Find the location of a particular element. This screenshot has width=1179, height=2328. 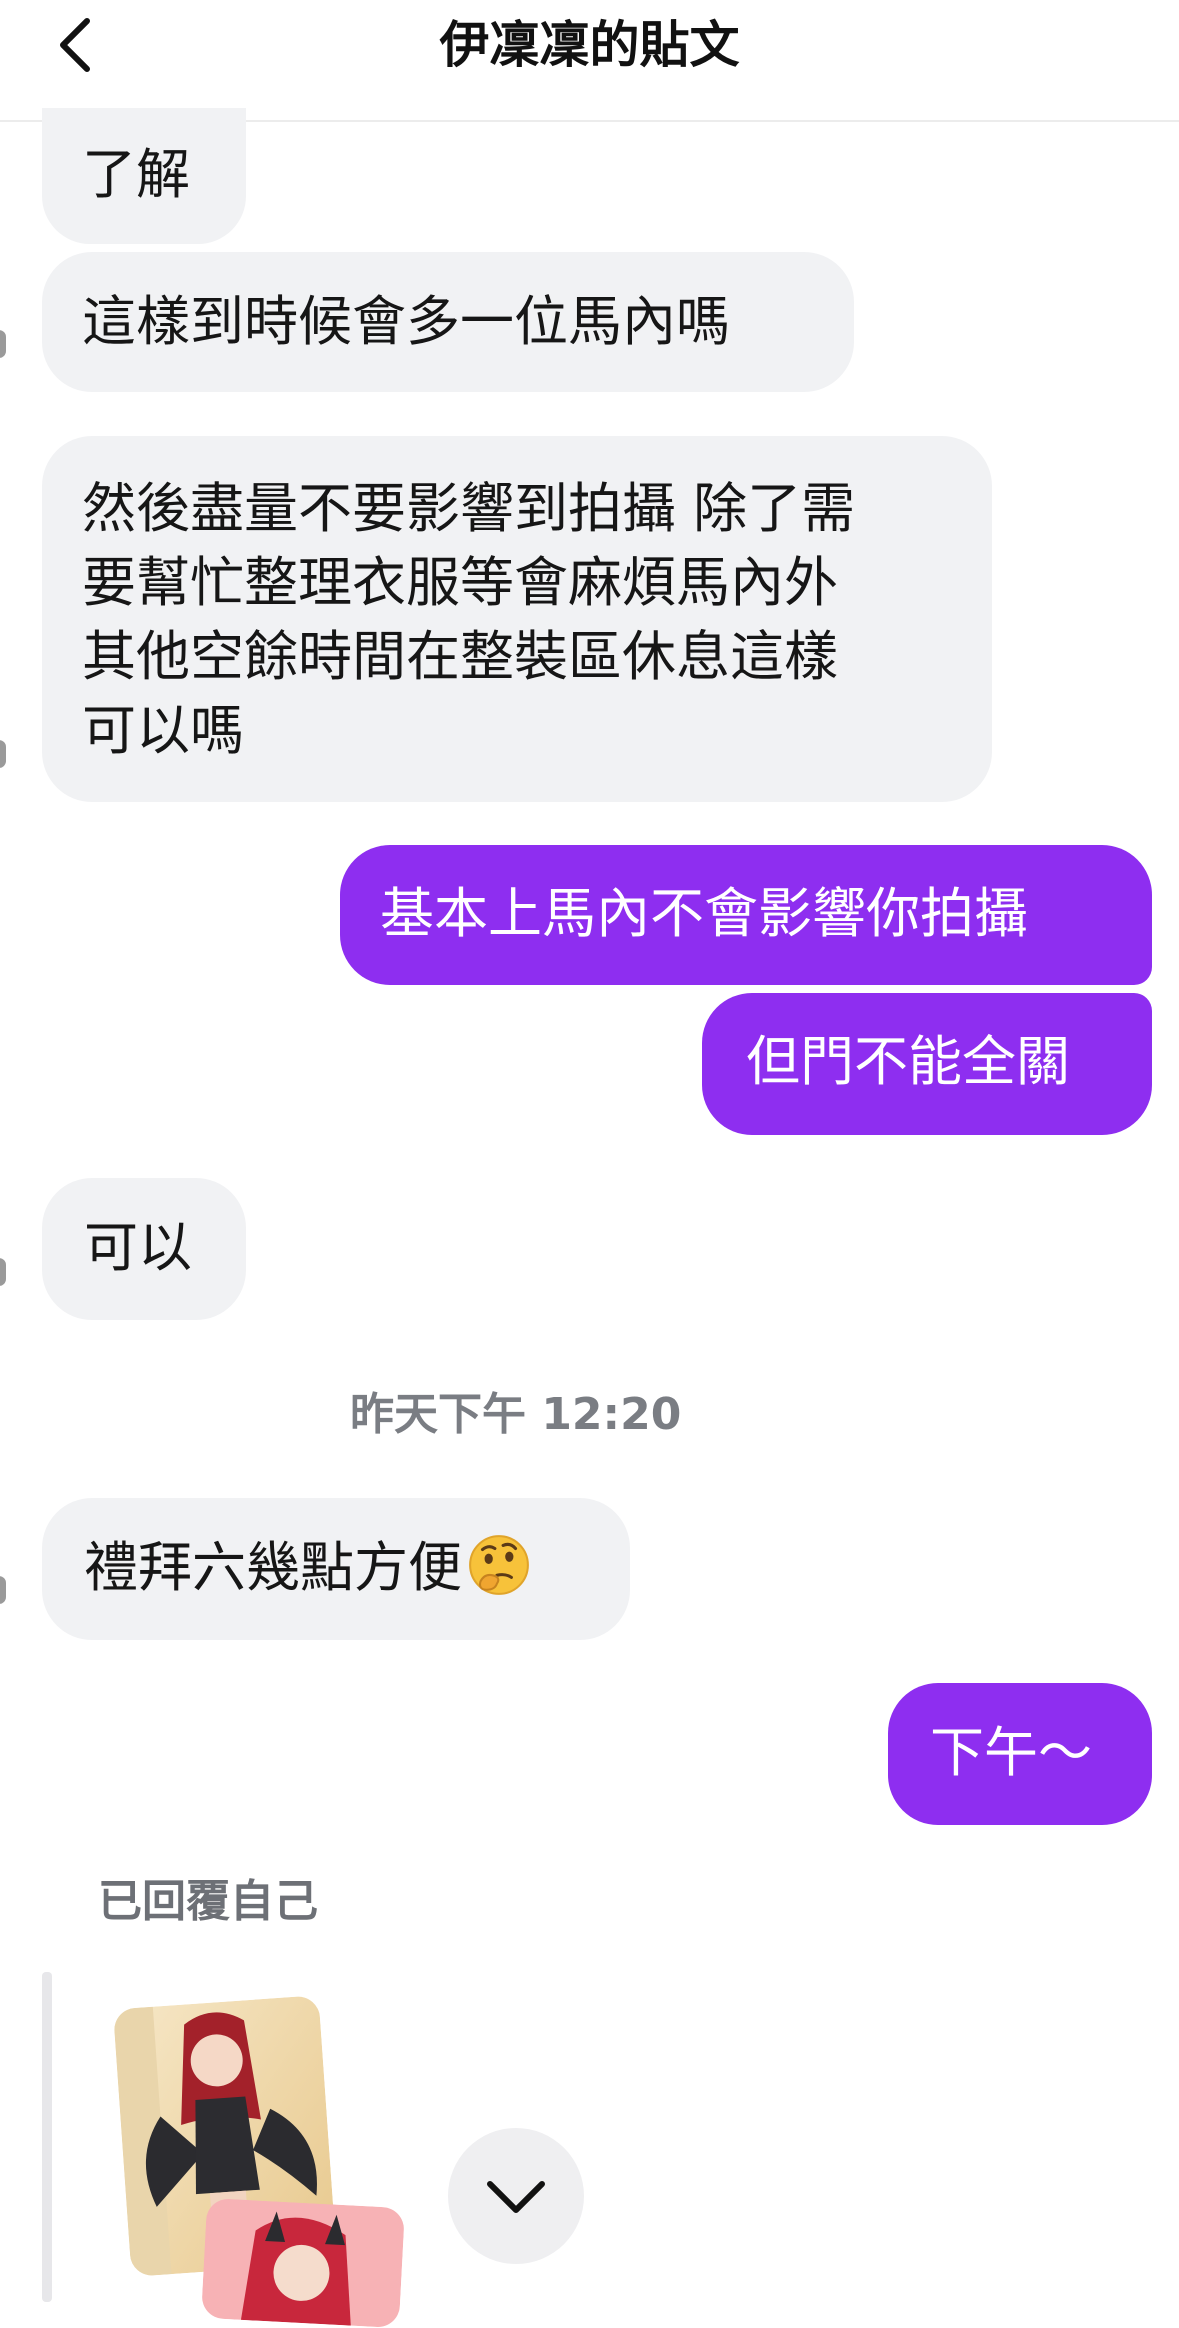

scroll-to-bottom-button is located at coordinates (516, 2196).